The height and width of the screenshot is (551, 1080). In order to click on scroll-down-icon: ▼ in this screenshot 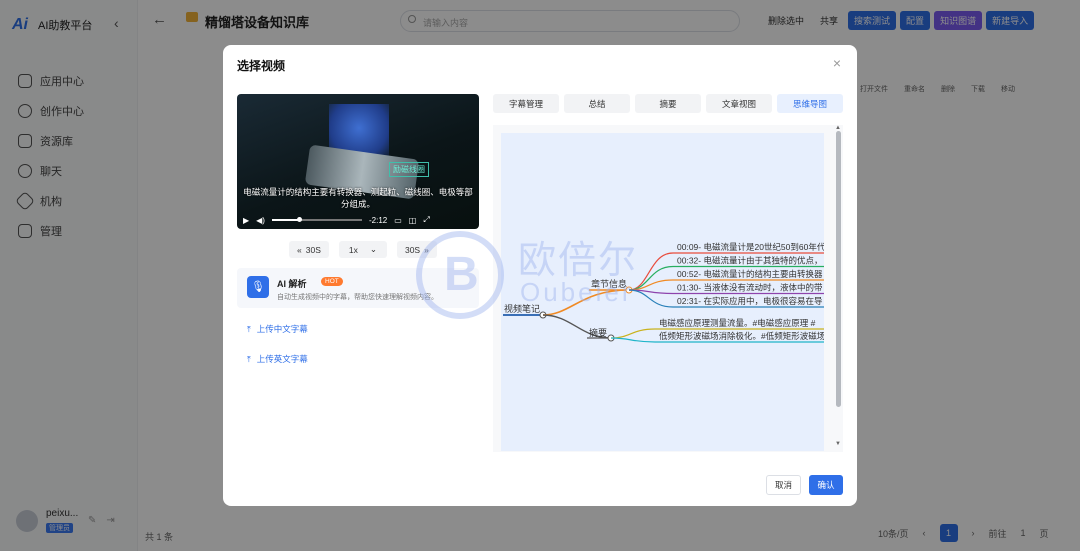, I will do `click(838, 444)`.